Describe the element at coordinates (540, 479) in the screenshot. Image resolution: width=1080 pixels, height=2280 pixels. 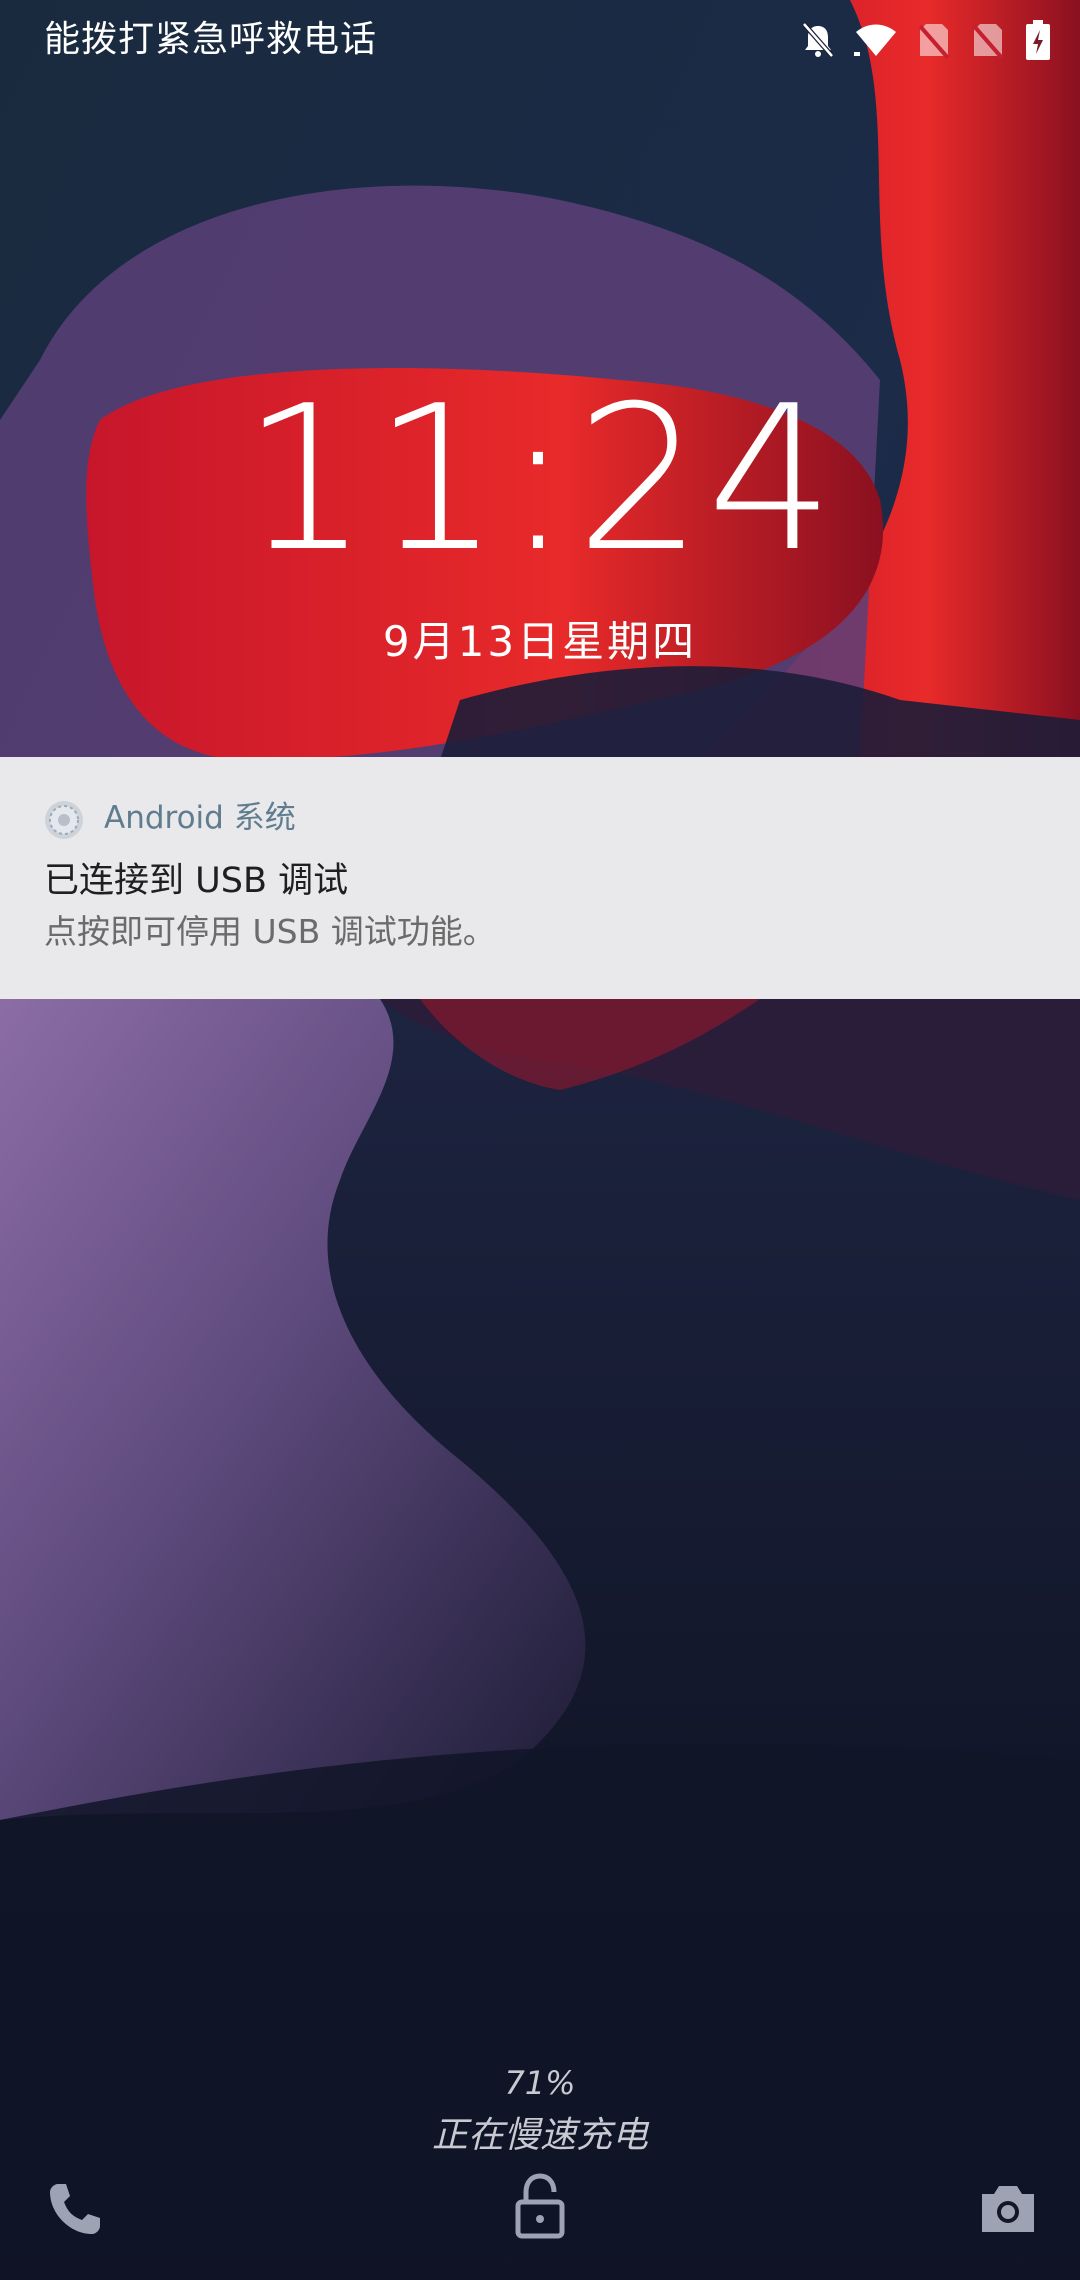
I see `lockscreen-clock: 11:24` at that location.